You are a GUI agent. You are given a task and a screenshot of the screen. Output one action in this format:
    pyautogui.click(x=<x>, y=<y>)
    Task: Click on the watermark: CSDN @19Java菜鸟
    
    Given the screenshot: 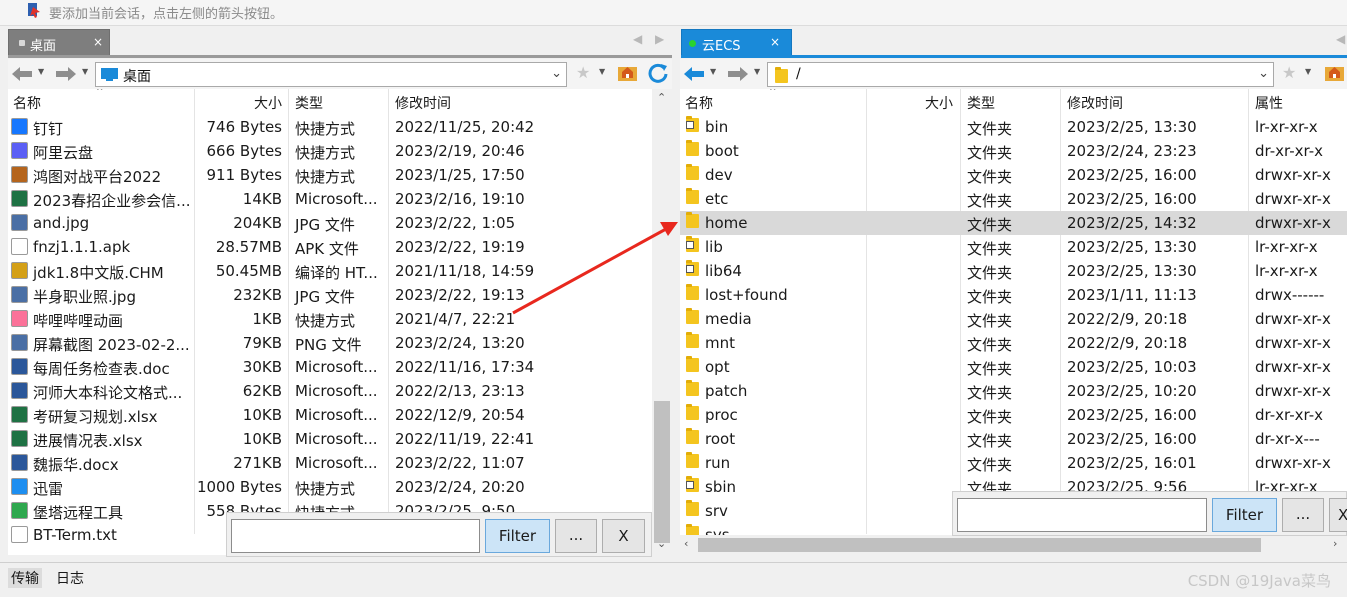 What is the action you would take?
    pyautogui.click(x=1259, y=581)
    